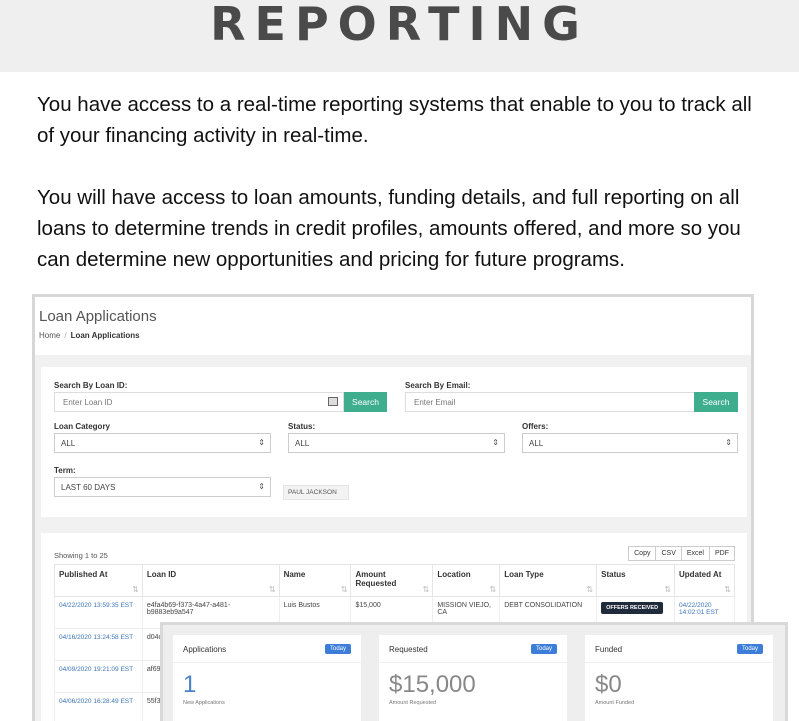 The width and height of the screenshot is (799, 721). Describe the element at coordinates (316, 492) in the screenshot. I see `user-tag: PAUL JACKSON` at that location.